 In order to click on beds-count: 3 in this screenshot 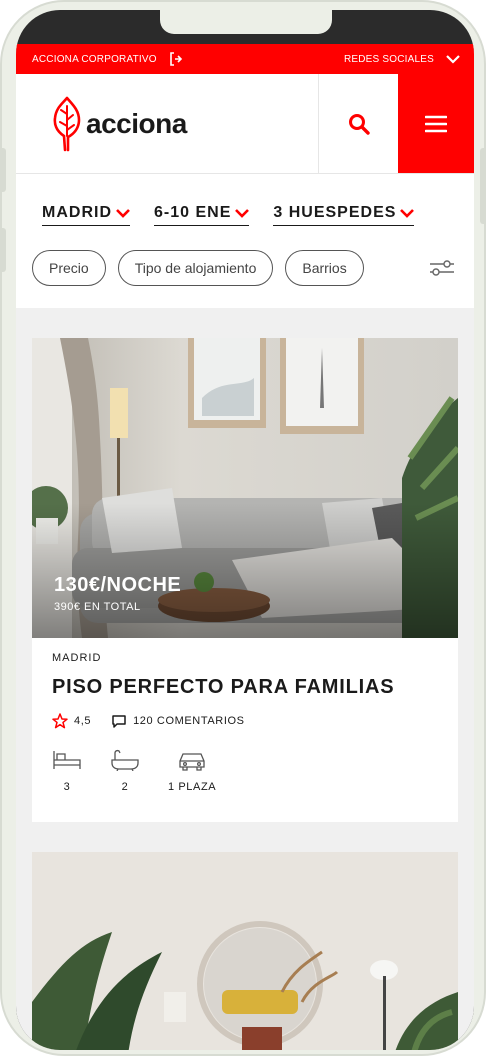, I will do `click(67, 787)`.